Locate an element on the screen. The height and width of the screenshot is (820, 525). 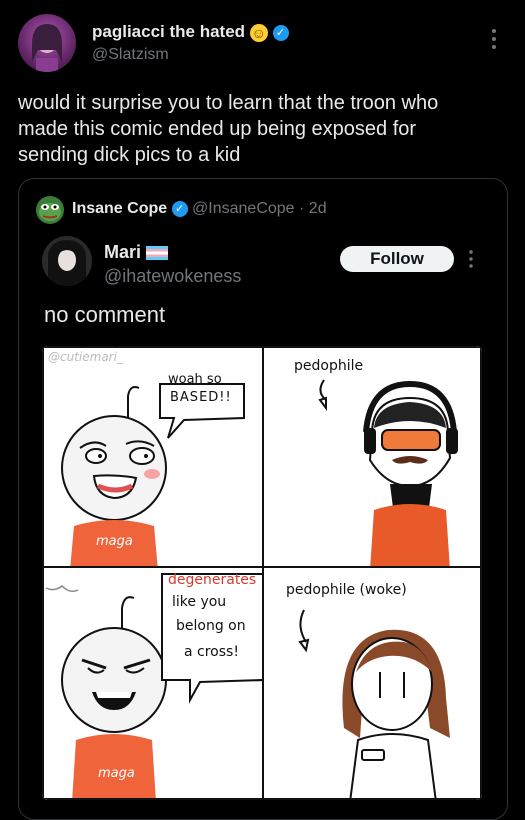
comic-panel-4: pedophile (woke) is located at coordinates (372, 683).